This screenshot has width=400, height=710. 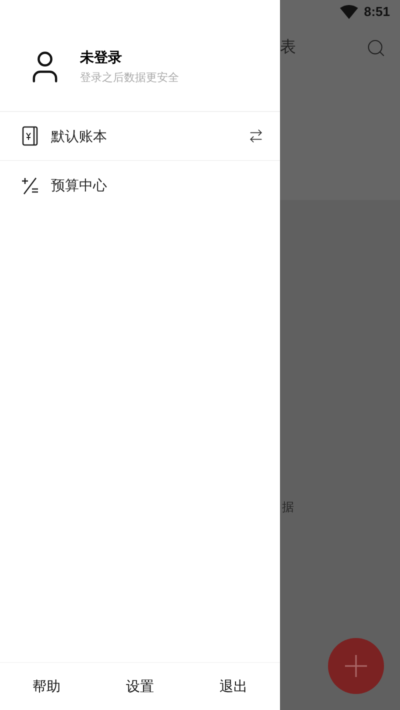 I want to click on page-title: 表, so click(x=288, y=48).